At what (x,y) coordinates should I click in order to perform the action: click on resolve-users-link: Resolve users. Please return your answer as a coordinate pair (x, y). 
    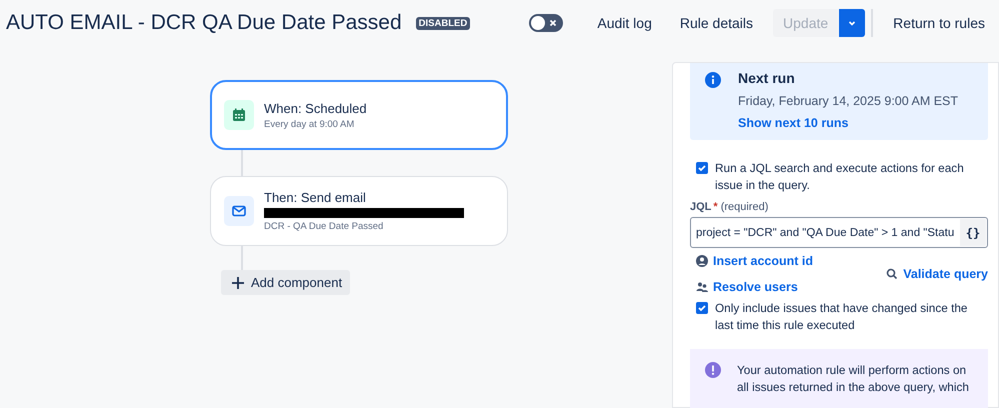
    Looking at the image, I should click on (755, 287).